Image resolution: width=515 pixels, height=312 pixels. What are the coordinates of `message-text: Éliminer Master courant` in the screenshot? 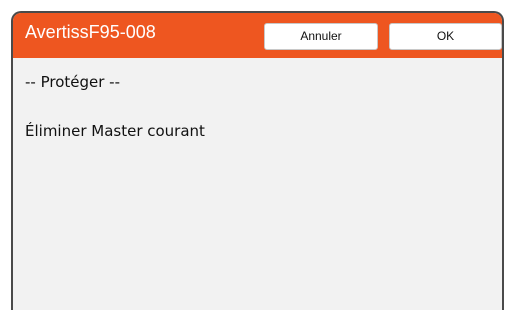 It's located at (115, 131).